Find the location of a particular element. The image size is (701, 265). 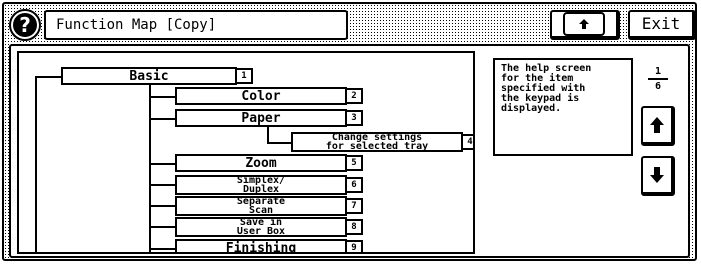

item-number: 2 is located at coordinates (354, 96).